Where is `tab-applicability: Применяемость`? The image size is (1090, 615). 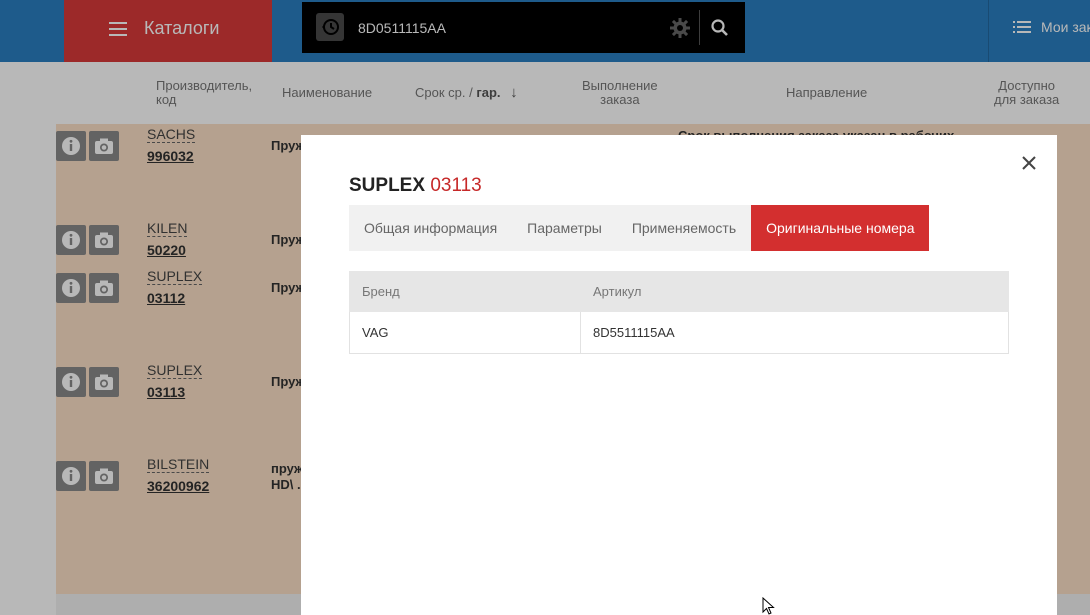 tab-applicability: Применяемость is located at coordinates (684, 228).